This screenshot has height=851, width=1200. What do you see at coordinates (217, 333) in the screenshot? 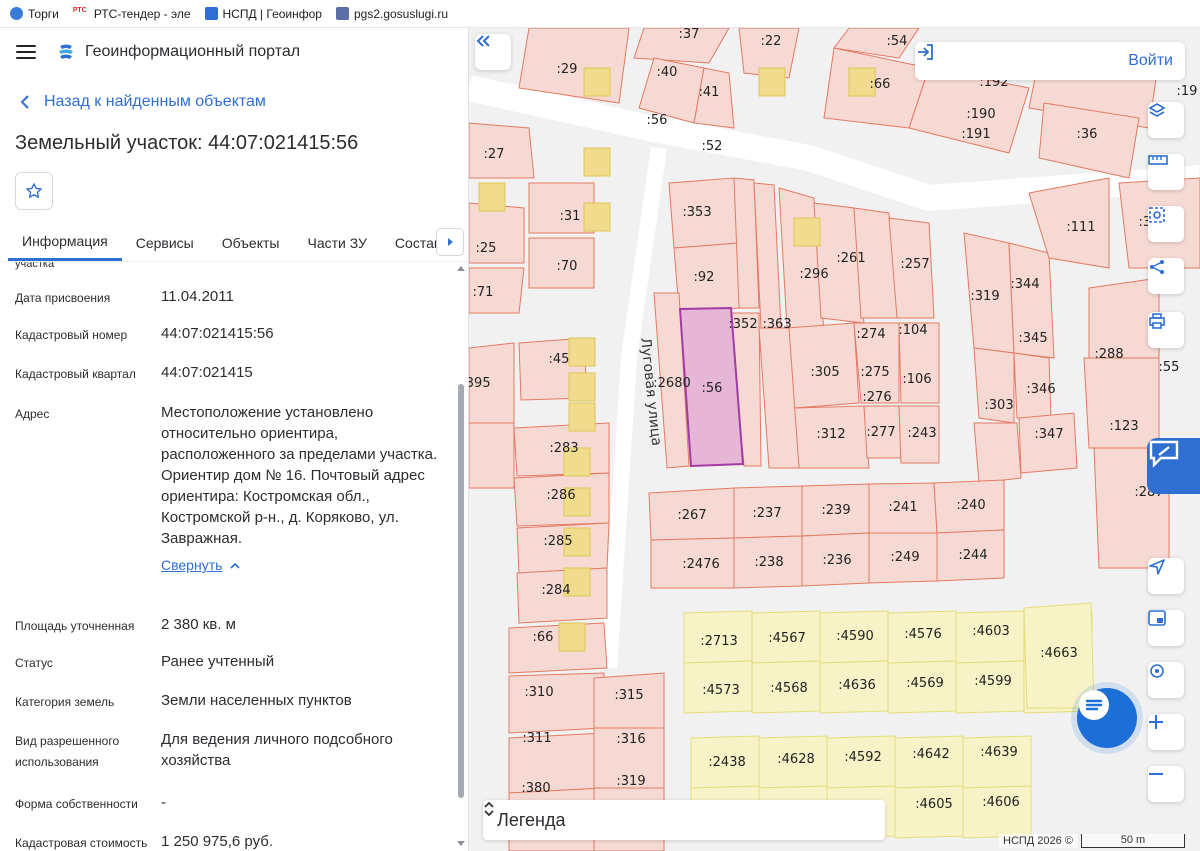
I see `row-value: 44:07:021415:56` at bounding box center [217, 333].